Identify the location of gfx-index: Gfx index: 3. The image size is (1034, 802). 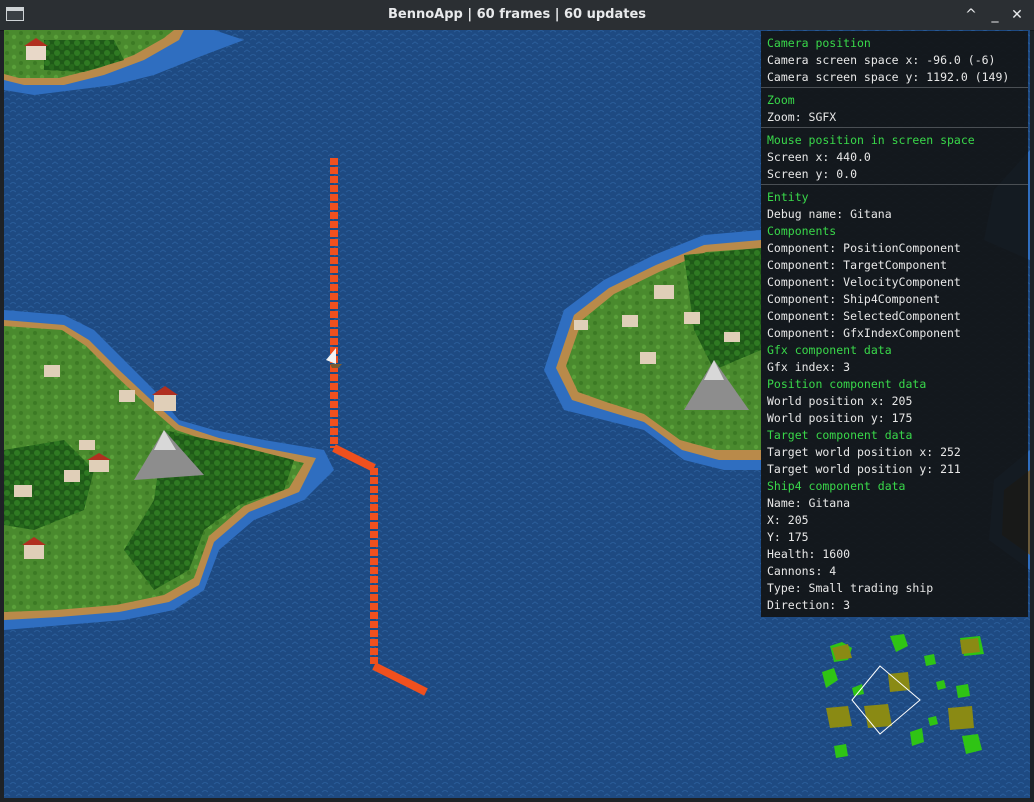
(809, 367).